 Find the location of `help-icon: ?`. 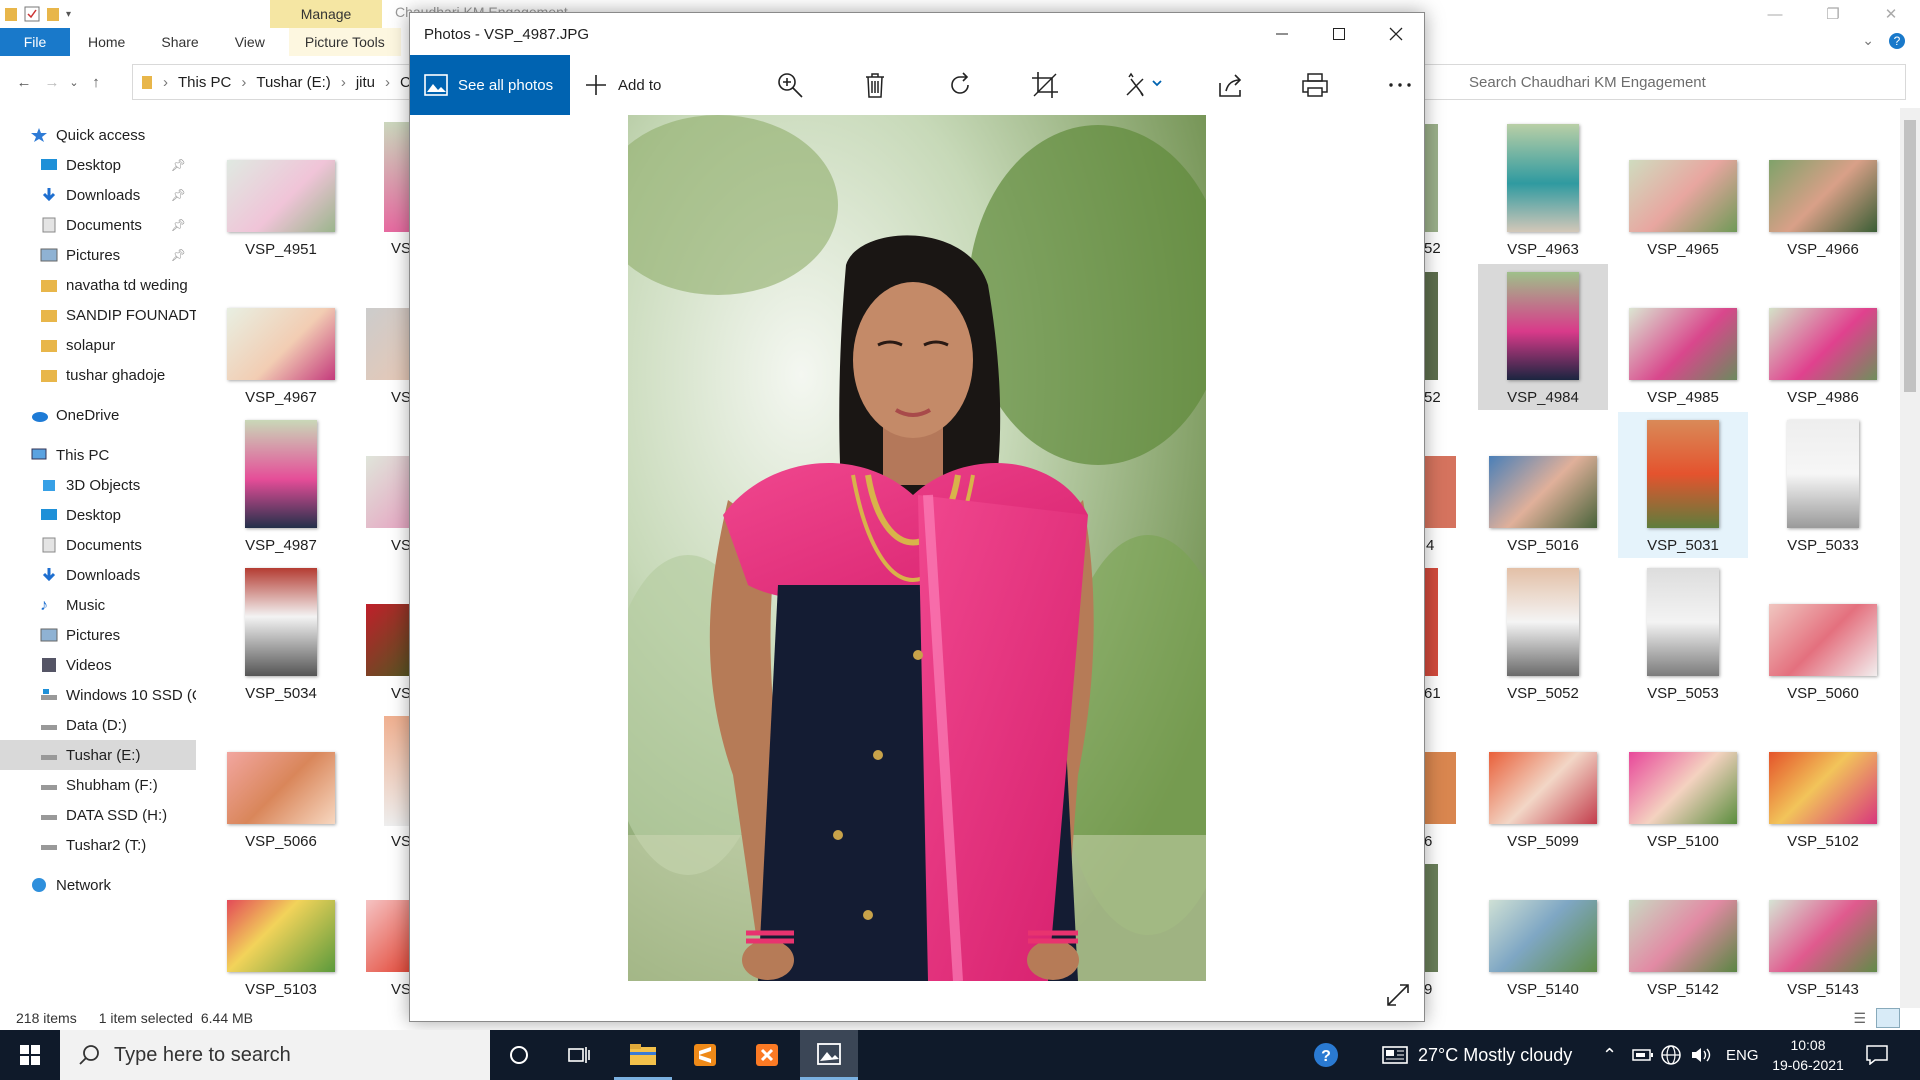

help-icon: ? is located at coordinates (1897, 41).